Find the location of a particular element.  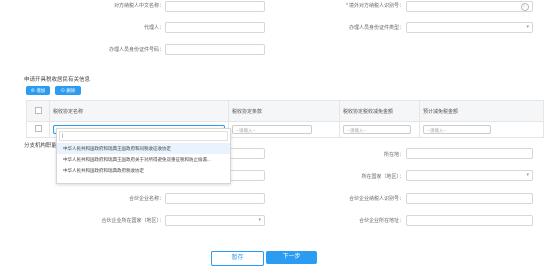

foreign-party-name-label: 对方纳税人中文名称： is located at coordinates (138, 6).